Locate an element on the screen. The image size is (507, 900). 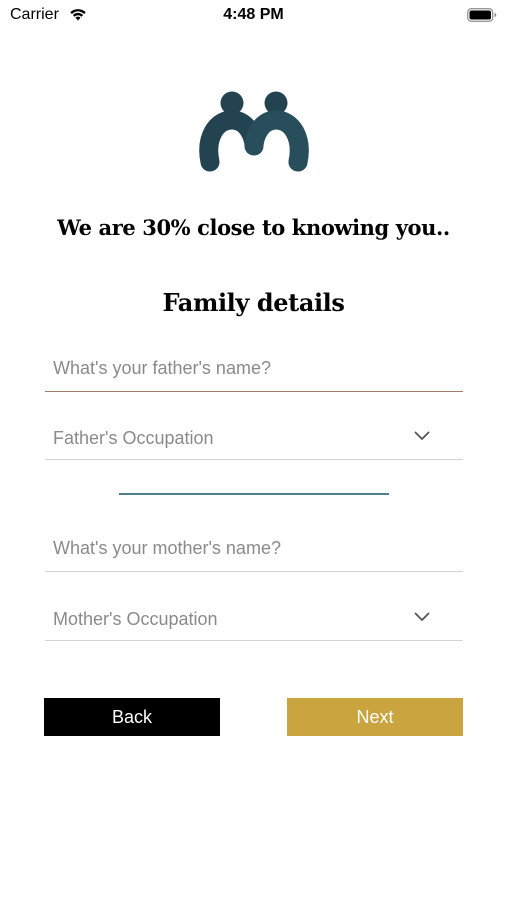
back-button: Back is located at coordinates (132, 717).